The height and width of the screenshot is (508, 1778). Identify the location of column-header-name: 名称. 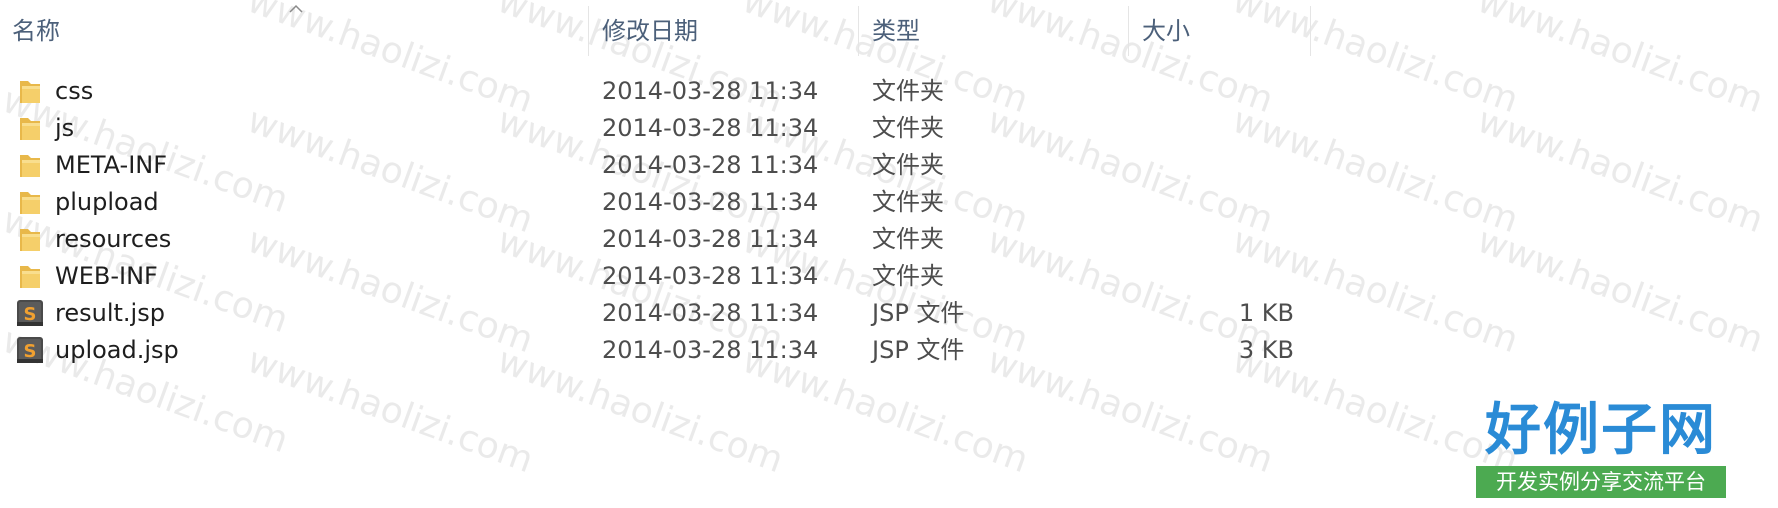
(294, 31).